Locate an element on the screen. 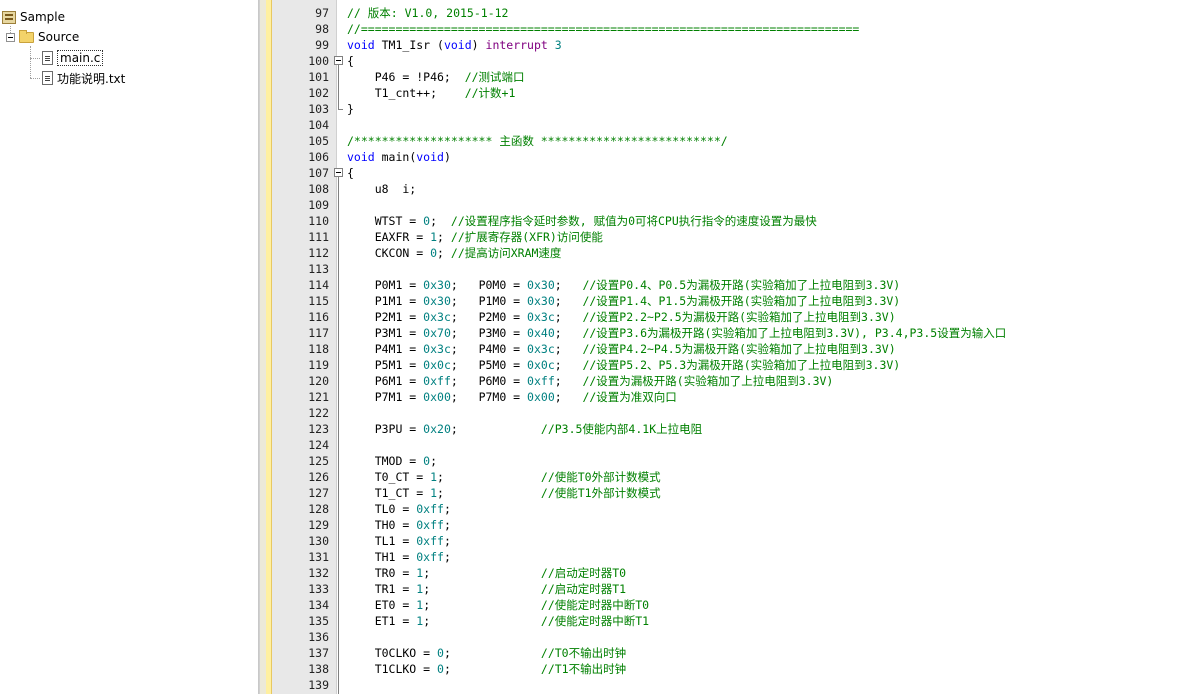 The height and width of the screenshot is (694, 1185). code-text: TR0 = 1; //启动定时器T0 is located at coordinates (486, 573).